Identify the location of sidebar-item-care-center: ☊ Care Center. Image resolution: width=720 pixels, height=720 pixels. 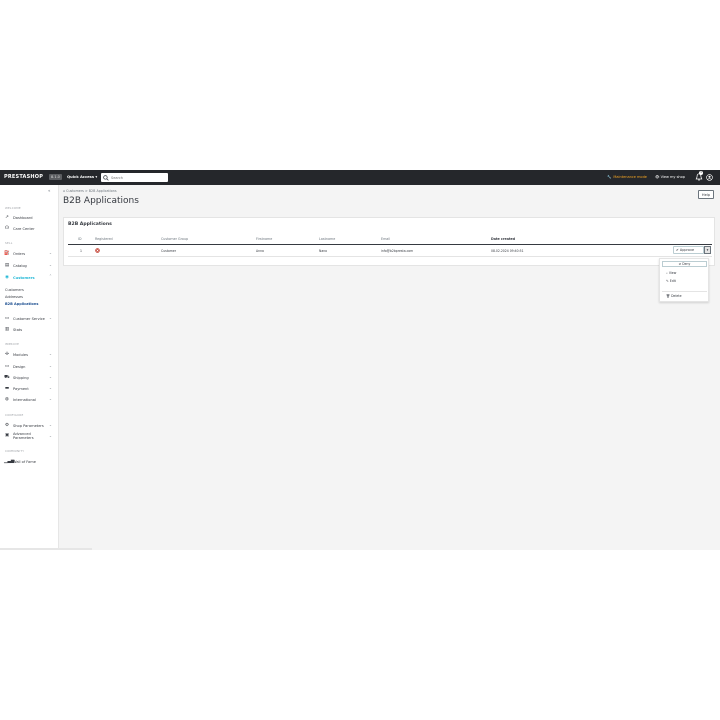
(19, 229).